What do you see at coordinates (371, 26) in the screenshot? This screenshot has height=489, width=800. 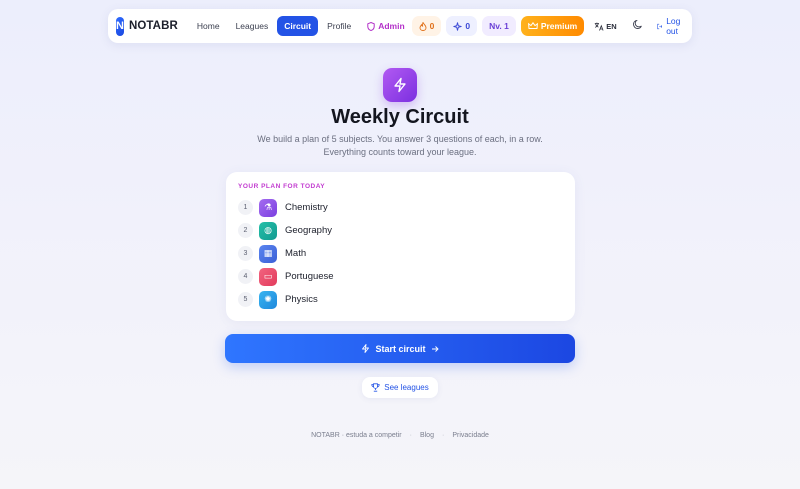 I see `shield-icon` at bounding box center [371, 26].